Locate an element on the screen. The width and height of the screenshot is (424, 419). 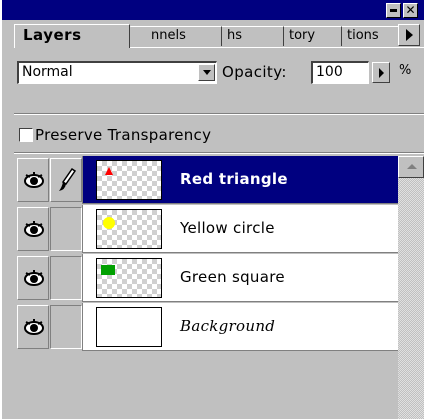
layer-row-yellow-circle: Yellow circle is located at coordinates (206, 229).